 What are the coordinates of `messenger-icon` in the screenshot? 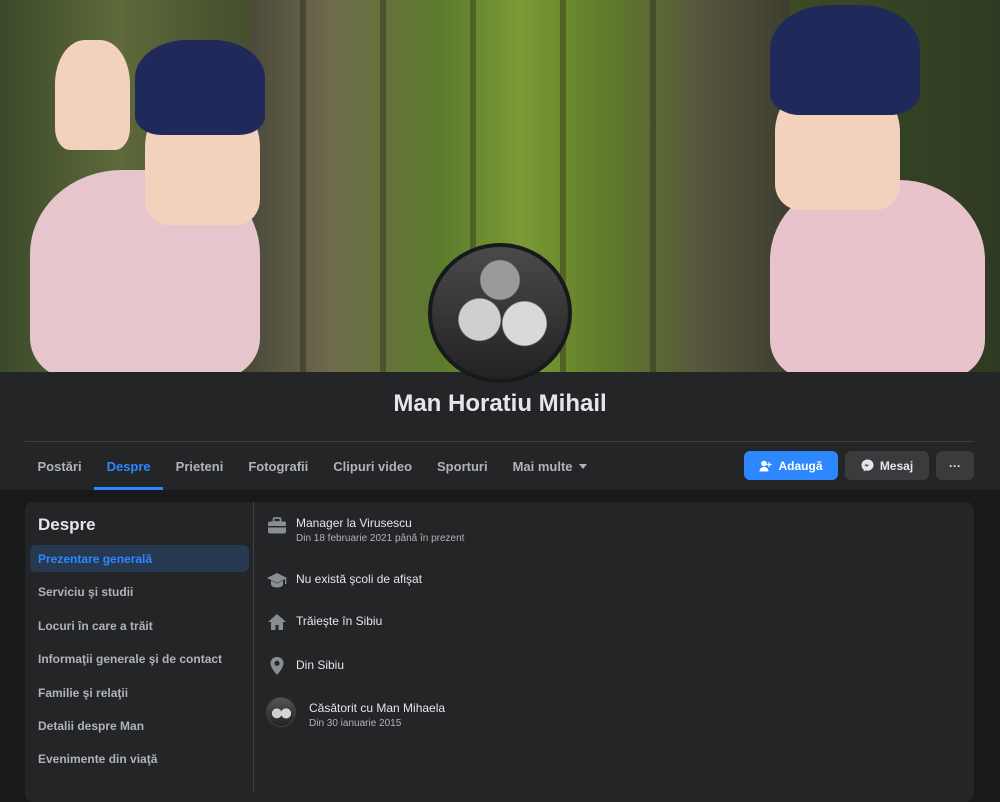 It's located at (867, 465).